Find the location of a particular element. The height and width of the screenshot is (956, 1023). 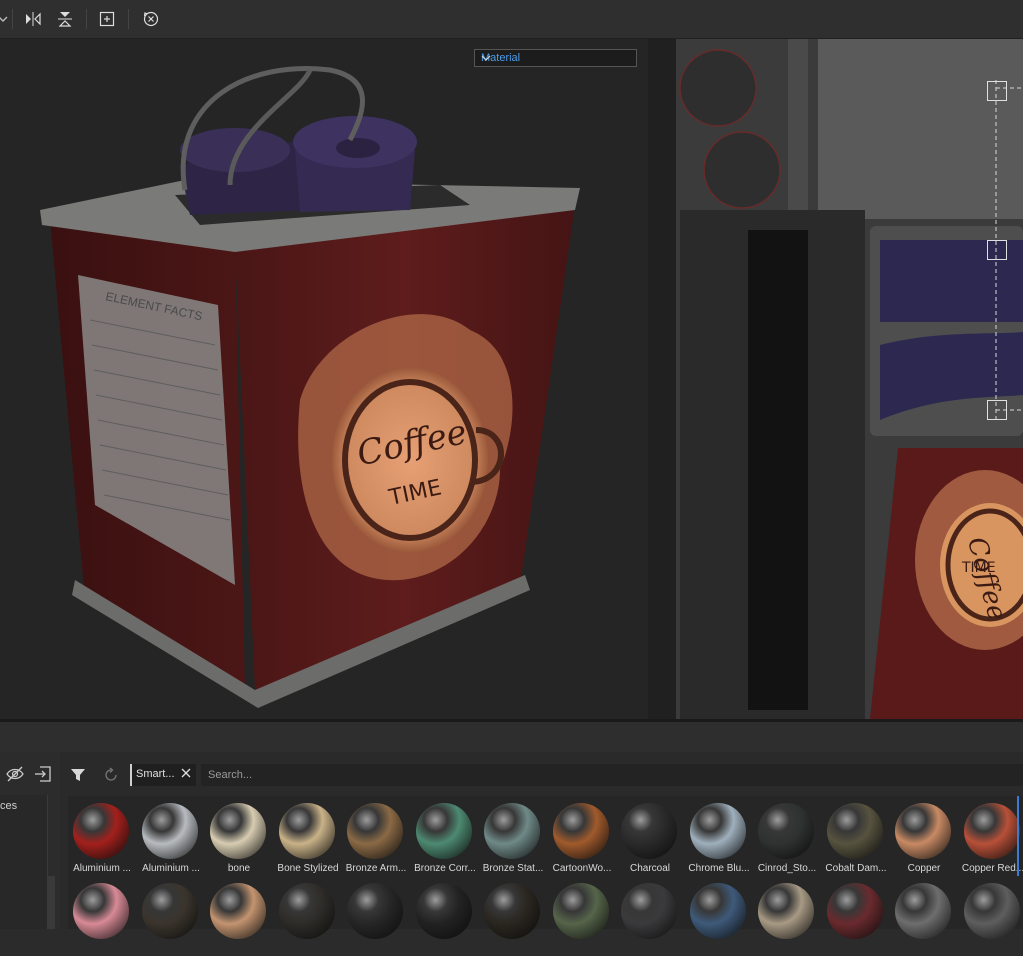

viewport-divider is located at coordinates (662, 379).